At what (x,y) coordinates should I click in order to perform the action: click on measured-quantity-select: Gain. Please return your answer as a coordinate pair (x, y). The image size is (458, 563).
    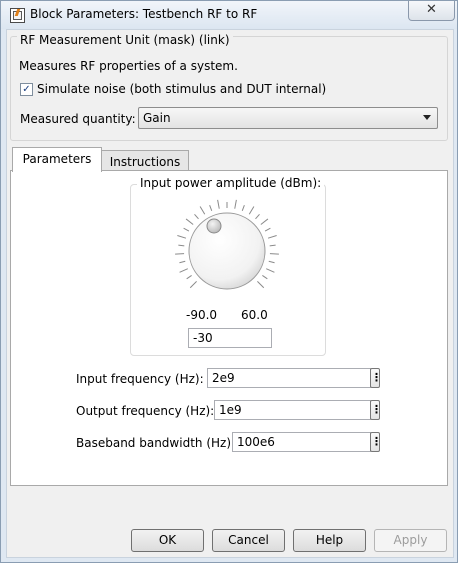
    Looking at the image, I should click on (288, 118).